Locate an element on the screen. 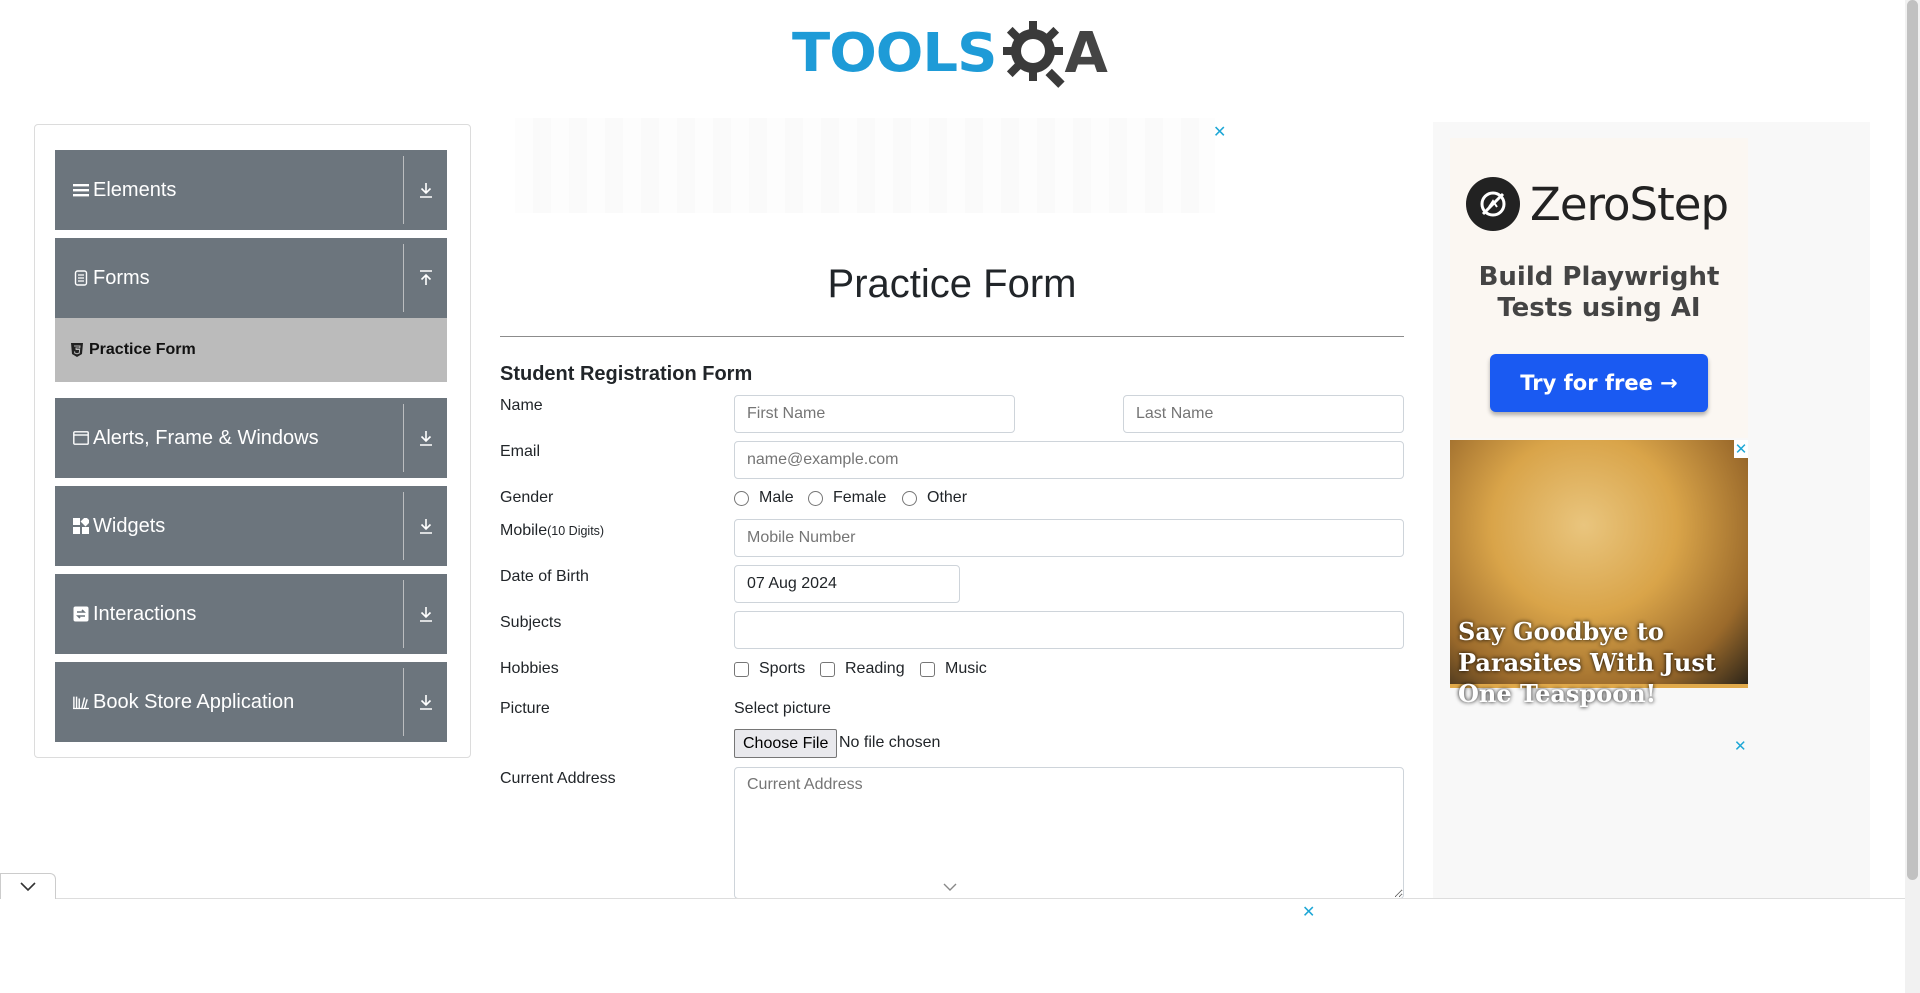  checkbox-label: Reading is located at coordinates (875, 668).